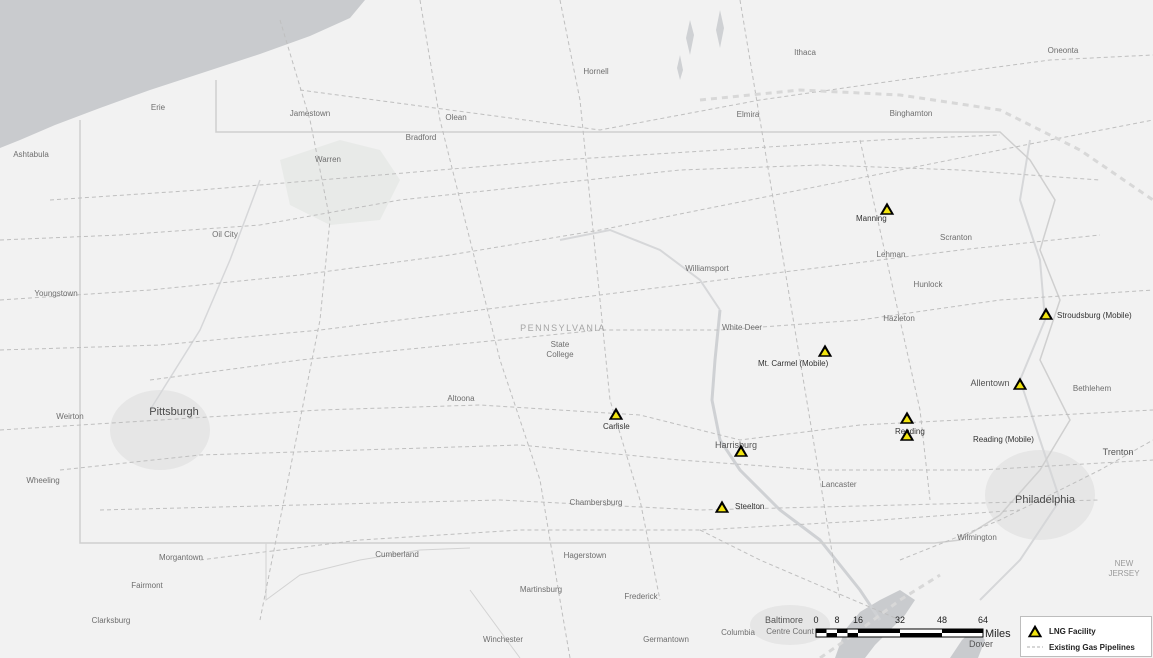  I want to click on place-label-martinsburg: Martinsburg, so click(541, 589).